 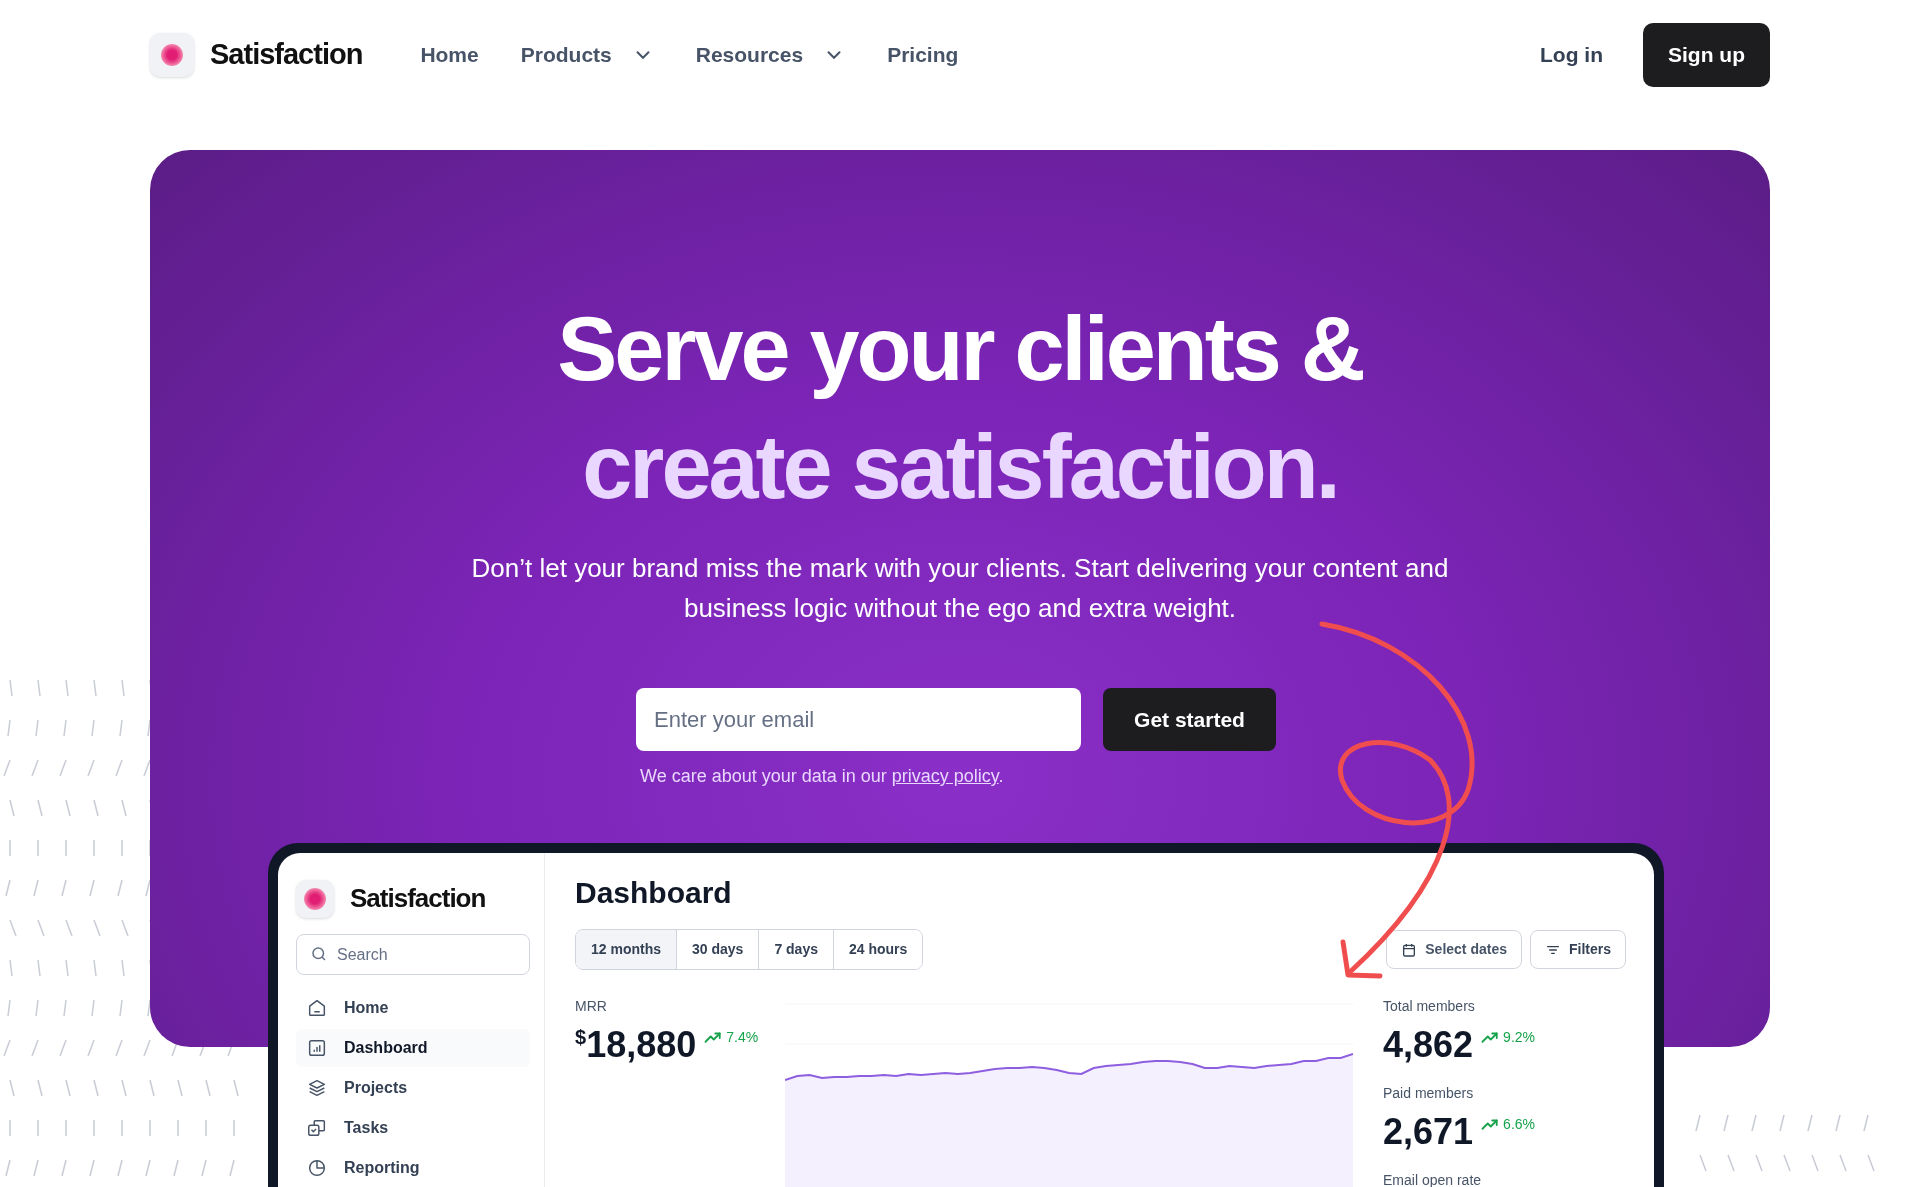 I want to click on filters-button: Filters, so click(x=1578, y=949).